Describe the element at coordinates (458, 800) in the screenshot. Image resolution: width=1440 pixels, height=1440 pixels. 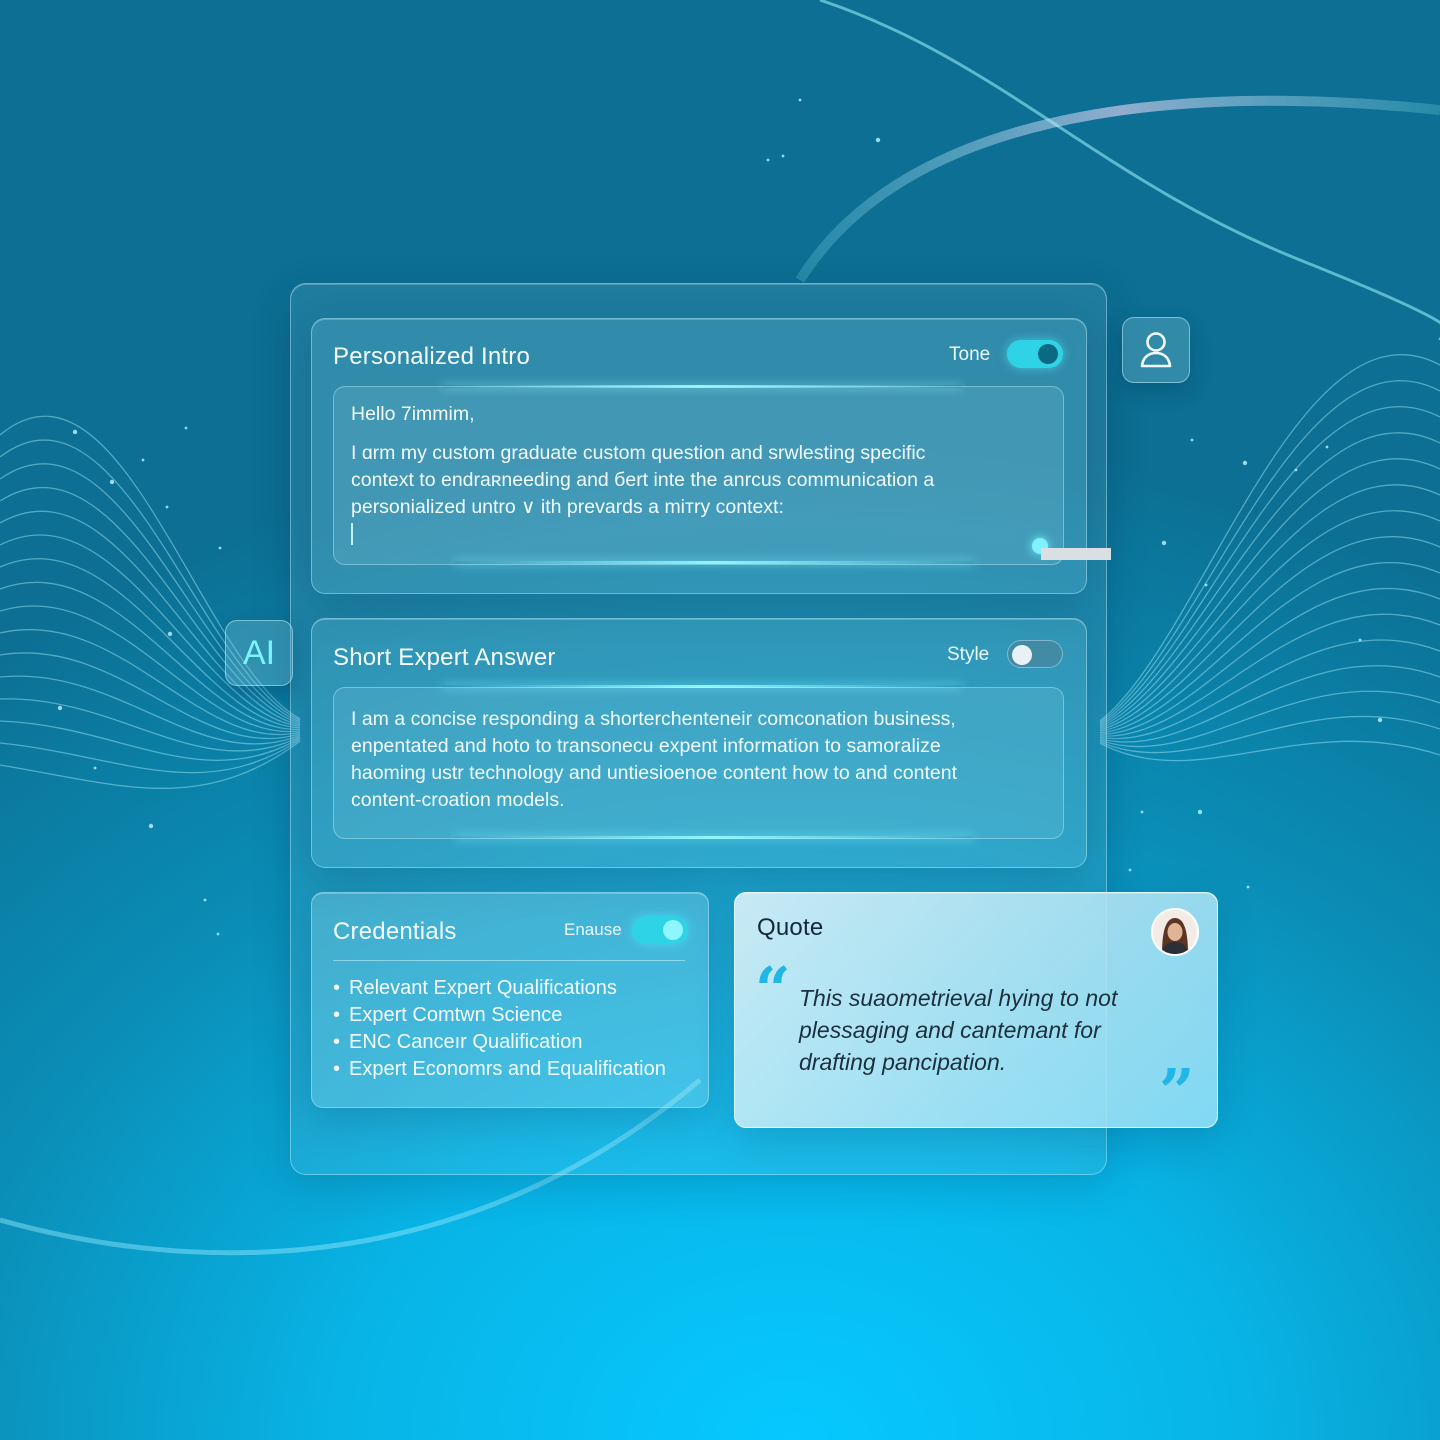
I see `text-line: content-croation models.` at that location.